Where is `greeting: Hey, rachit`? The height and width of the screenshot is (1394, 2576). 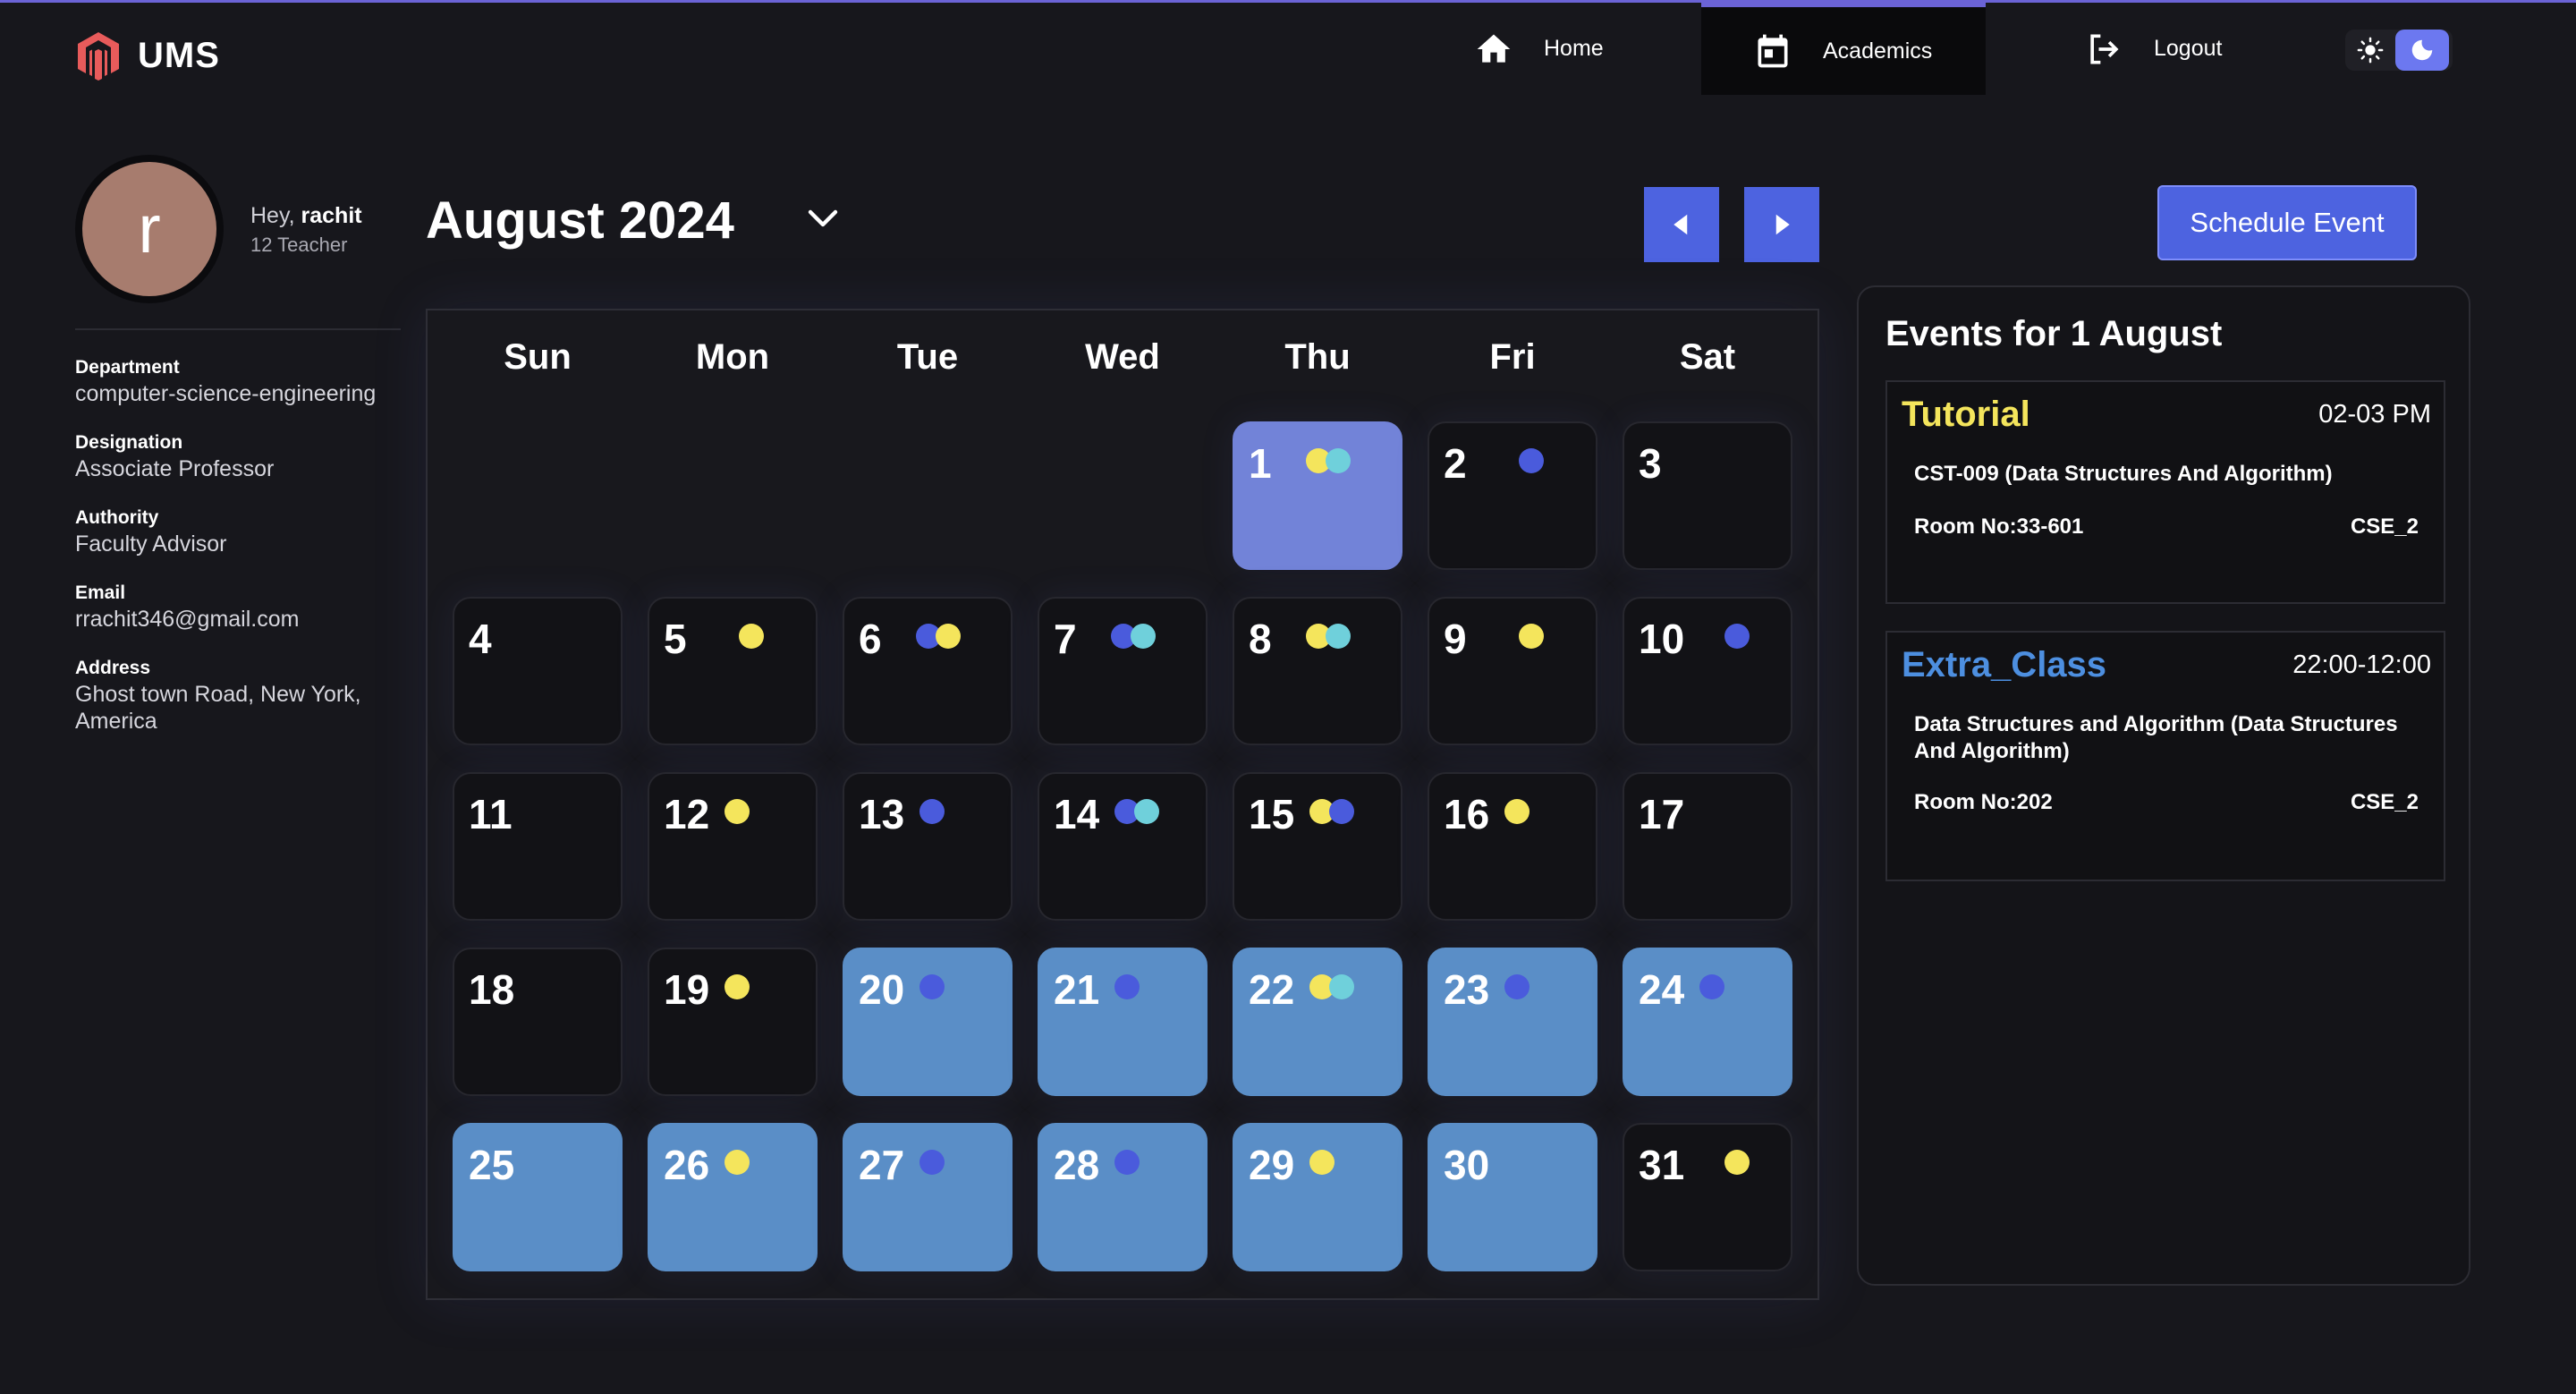
greeting: Hey, rachit is located at coordinates (306, 216).